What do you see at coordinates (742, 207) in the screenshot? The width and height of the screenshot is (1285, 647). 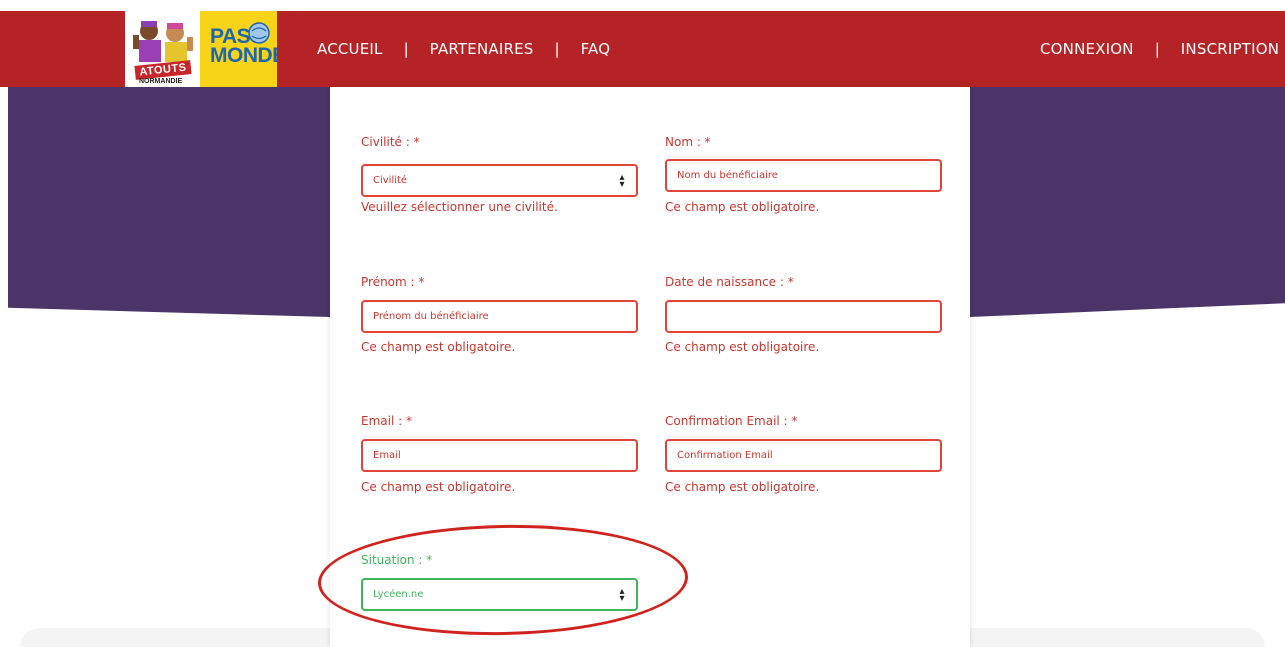 I see `nom-error: Ce champ est obligatoire.` at bounding box center [742, 207].